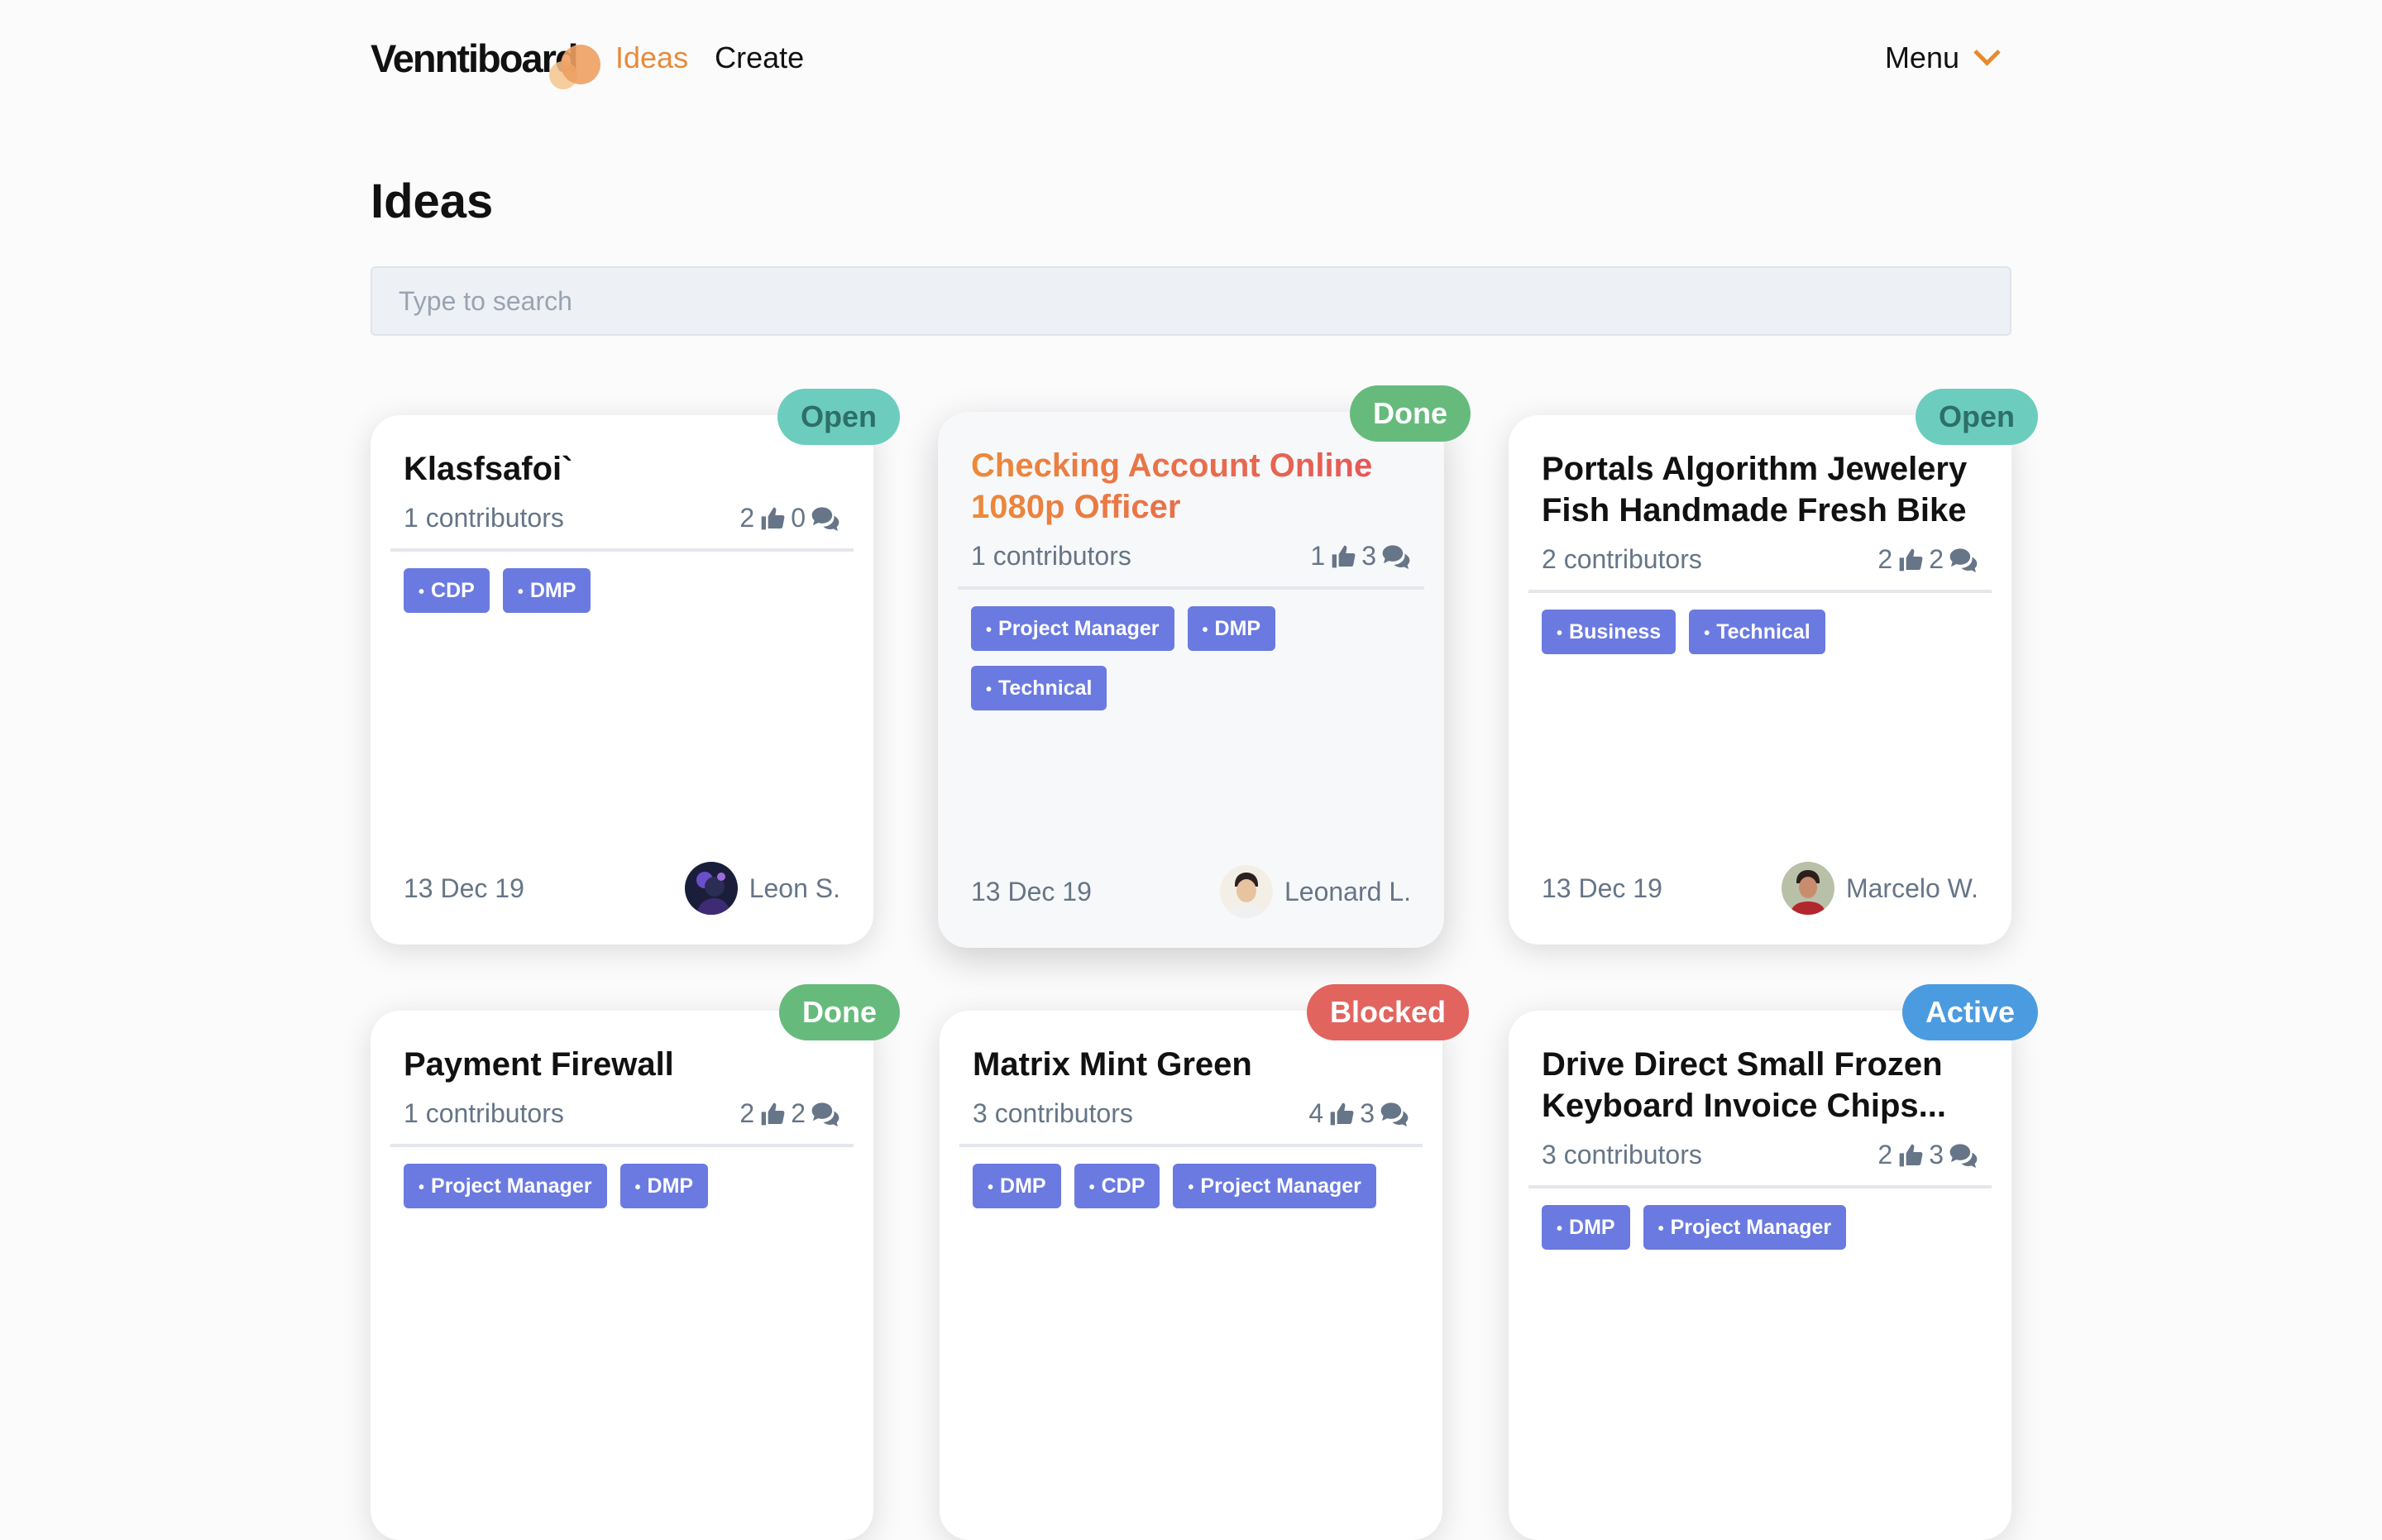  I want to click on idea-stats: 4 3, so click(1358, 1113).